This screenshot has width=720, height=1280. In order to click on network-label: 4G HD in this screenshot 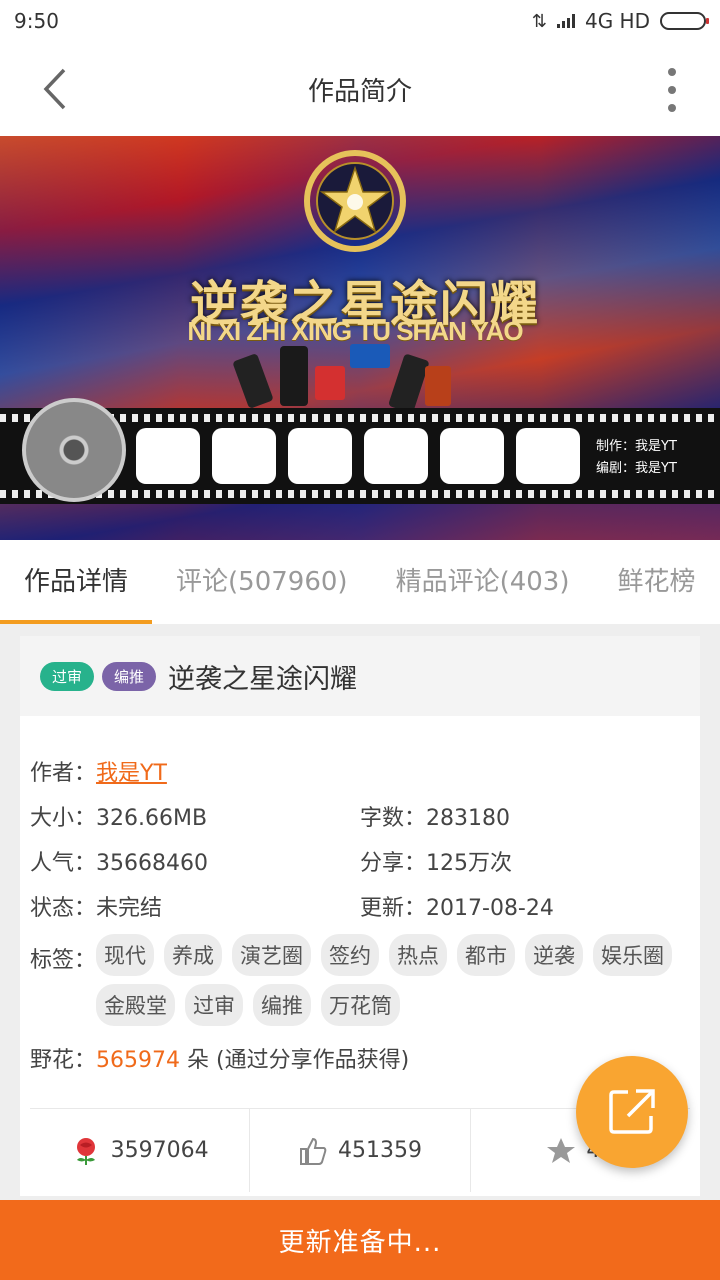, I will do `click(617, 21)`.